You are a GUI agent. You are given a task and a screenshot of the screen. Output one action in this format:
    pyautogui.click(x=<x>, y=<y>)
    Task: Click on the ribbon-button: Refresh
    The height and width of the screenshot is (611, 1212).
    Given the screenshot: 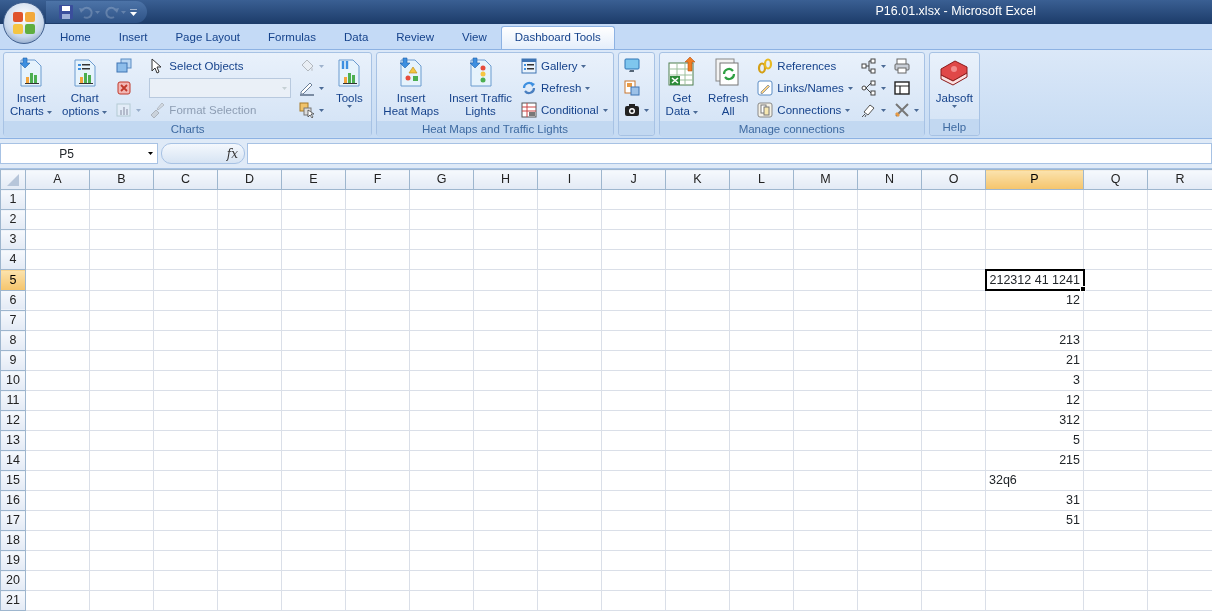 What is the action you would take?
    pyautogui.click(x=564, y=88)
    